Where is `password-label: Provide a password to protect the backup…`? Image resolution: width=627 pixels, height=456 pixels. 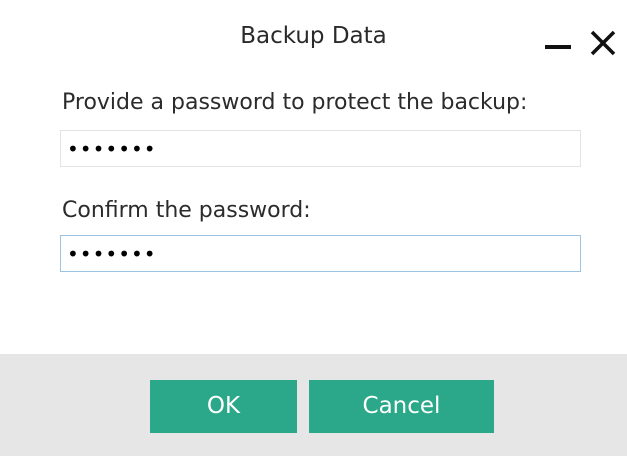 password-label: Provide a password to protect the backup… is located at coordinates (295, 102).